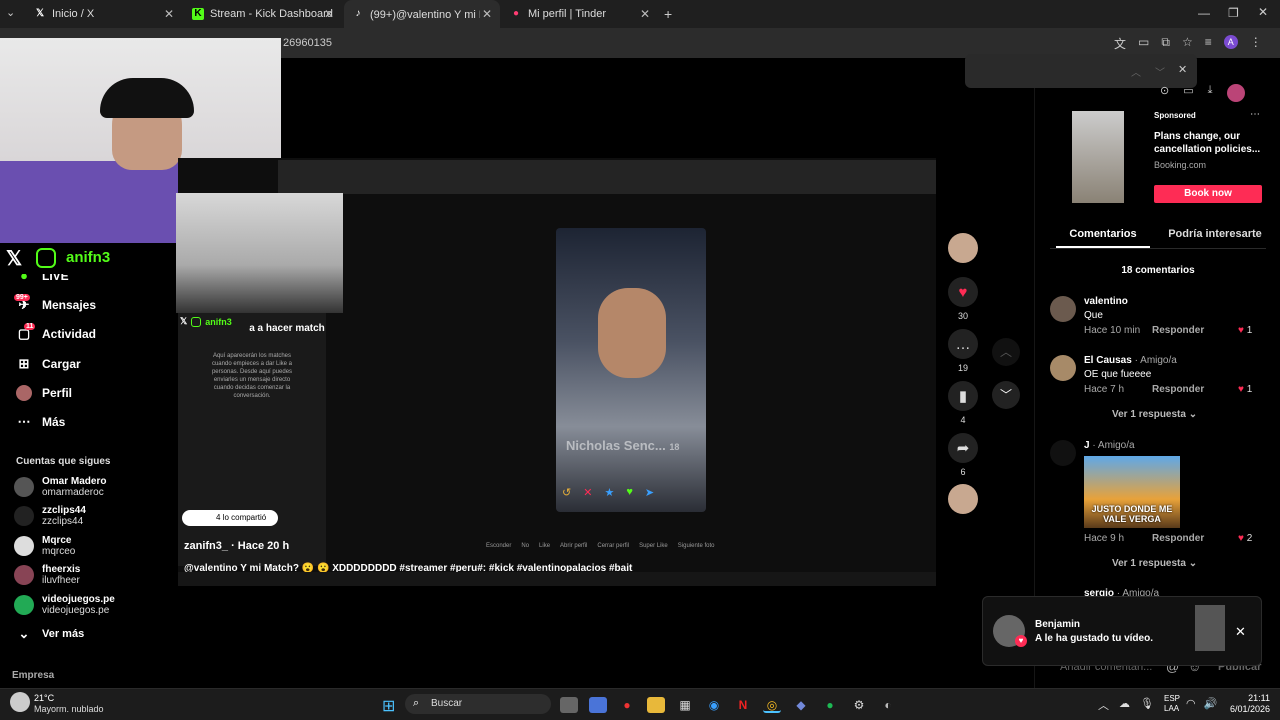 The width and height of the screenshot is (1280, 720). Describe the element at coordinates (1108, 360) in the screenshot. I see `comment-author: El Causas` at that location.